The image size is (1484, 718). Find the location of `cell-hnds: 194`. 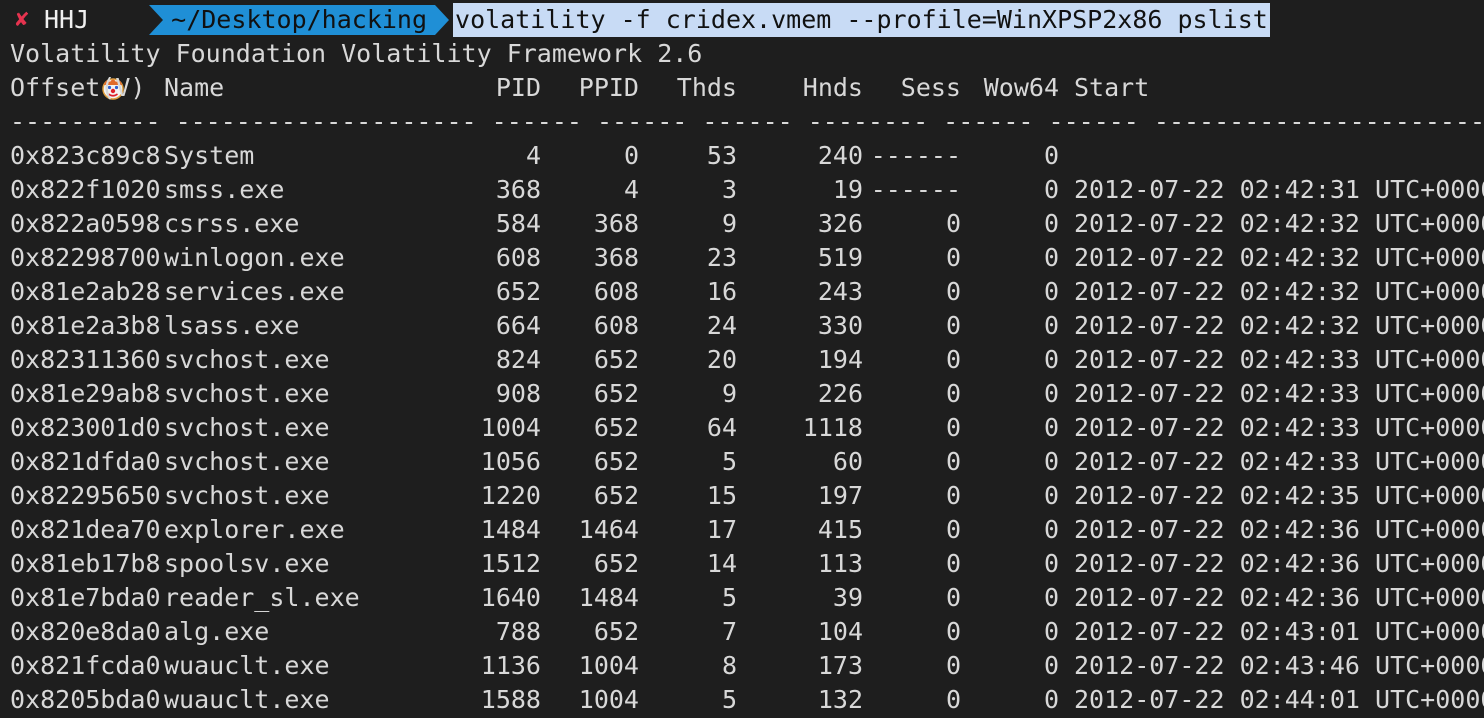

cell-hnds: 194 is located at coordinates (840, 359).